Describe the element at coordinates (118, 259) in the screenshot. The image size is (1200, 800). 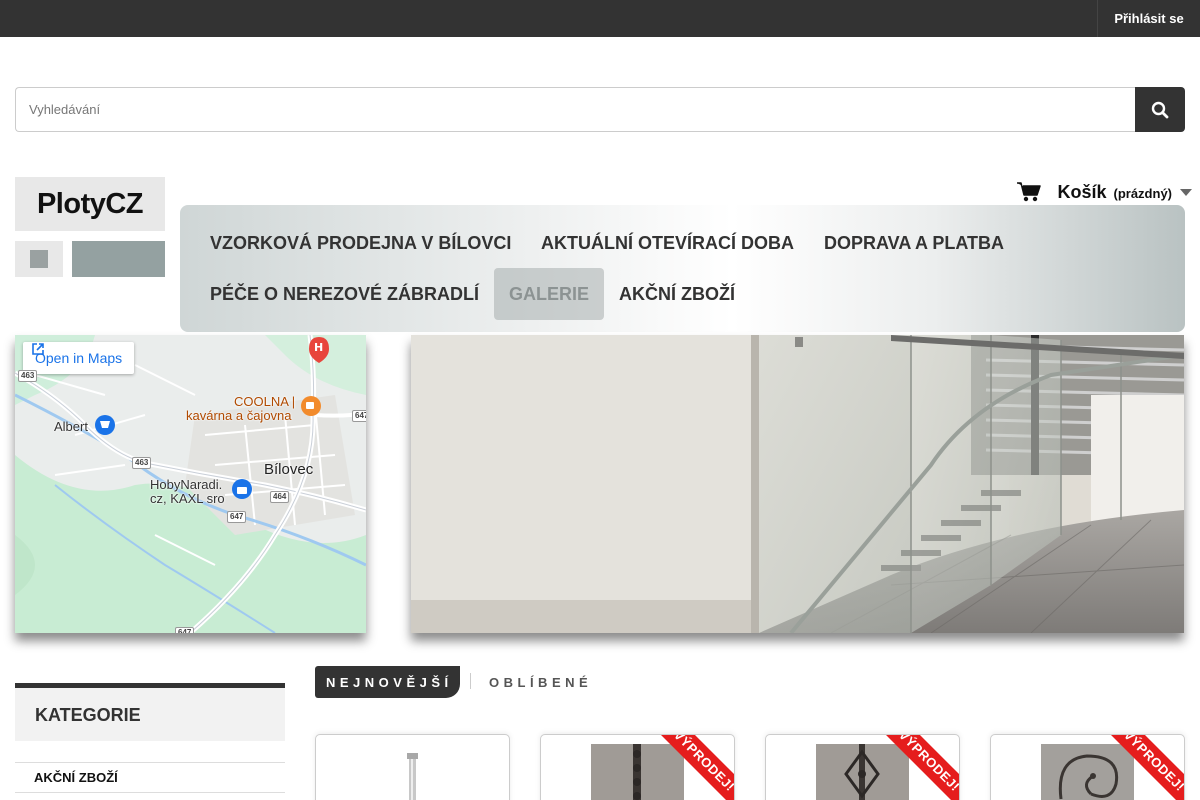
I see `logo-bar` at that location.